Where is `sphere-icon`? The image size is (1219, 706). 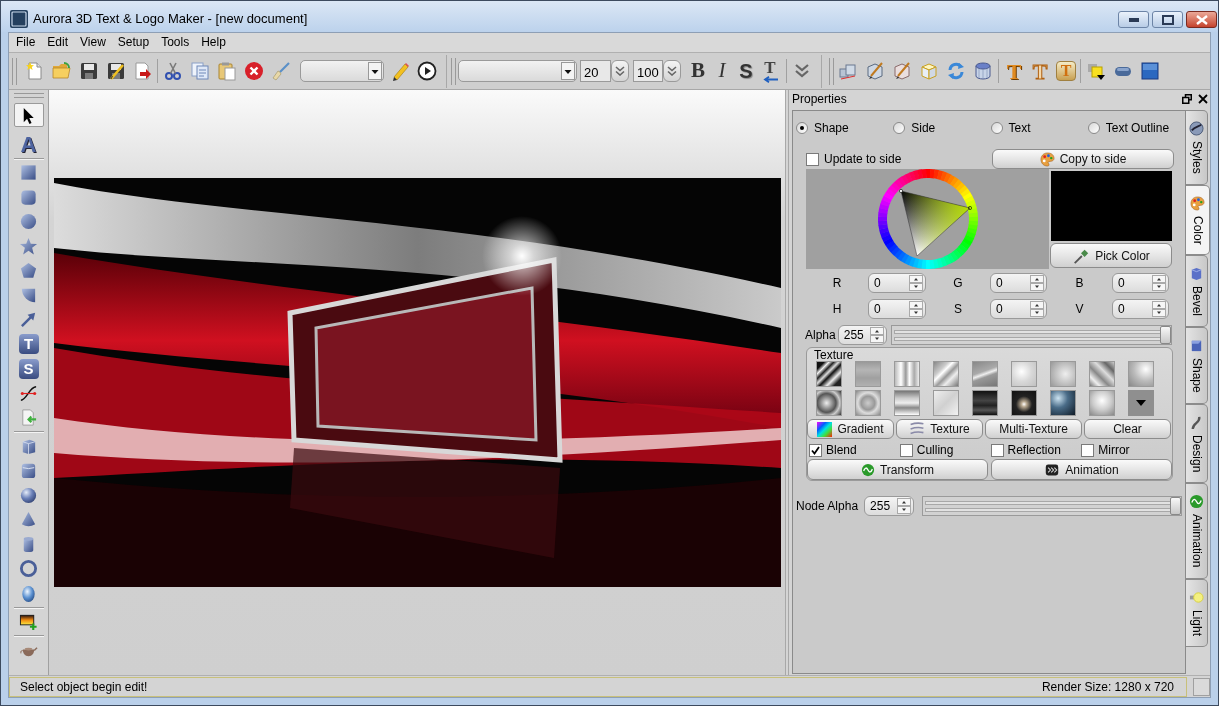 sphere-icon is located at coordinates (28, 495).